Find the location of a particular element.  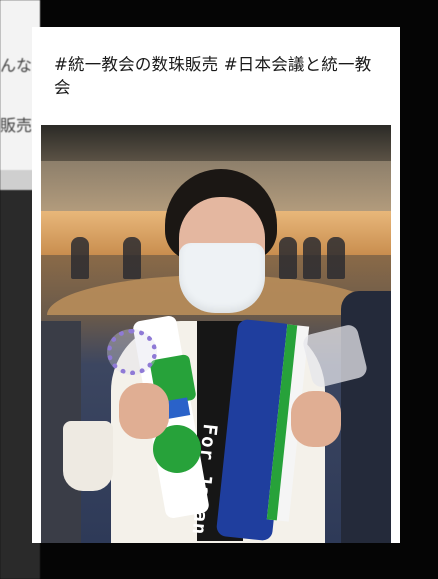

left-hand is located at coordinates (144, 411).